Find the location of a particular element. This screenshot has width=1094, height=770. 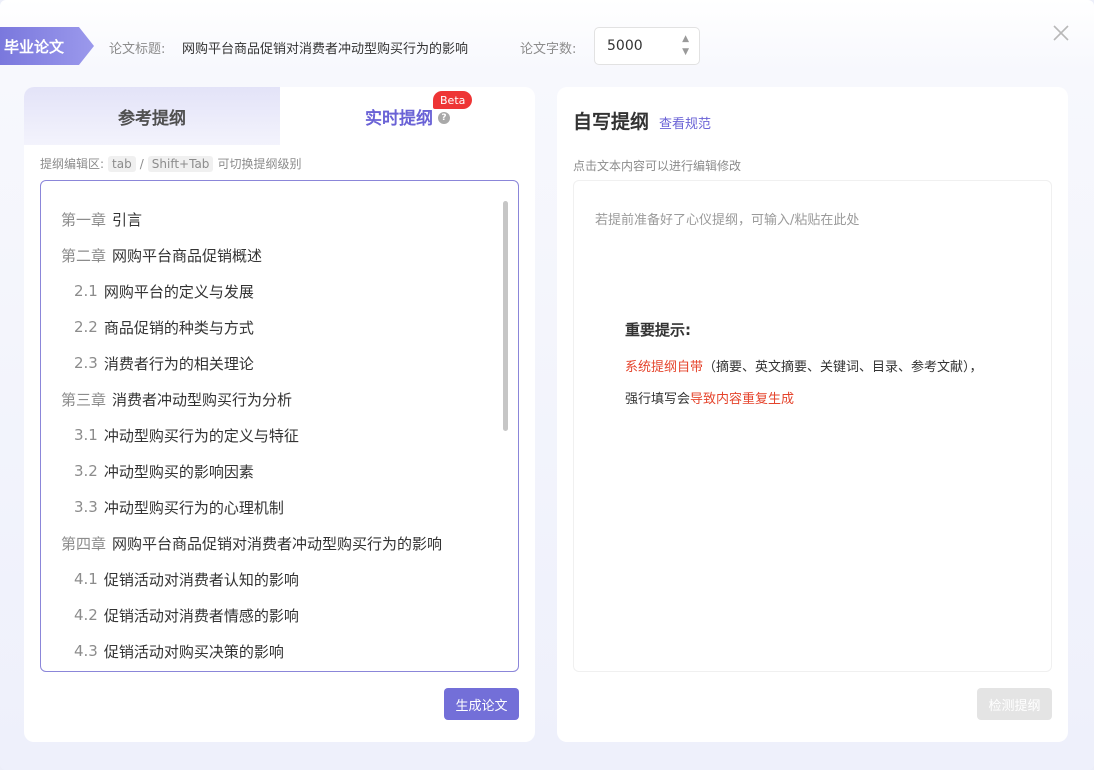

outline-item-number: 第一章 is located at coordinates (84, 219).